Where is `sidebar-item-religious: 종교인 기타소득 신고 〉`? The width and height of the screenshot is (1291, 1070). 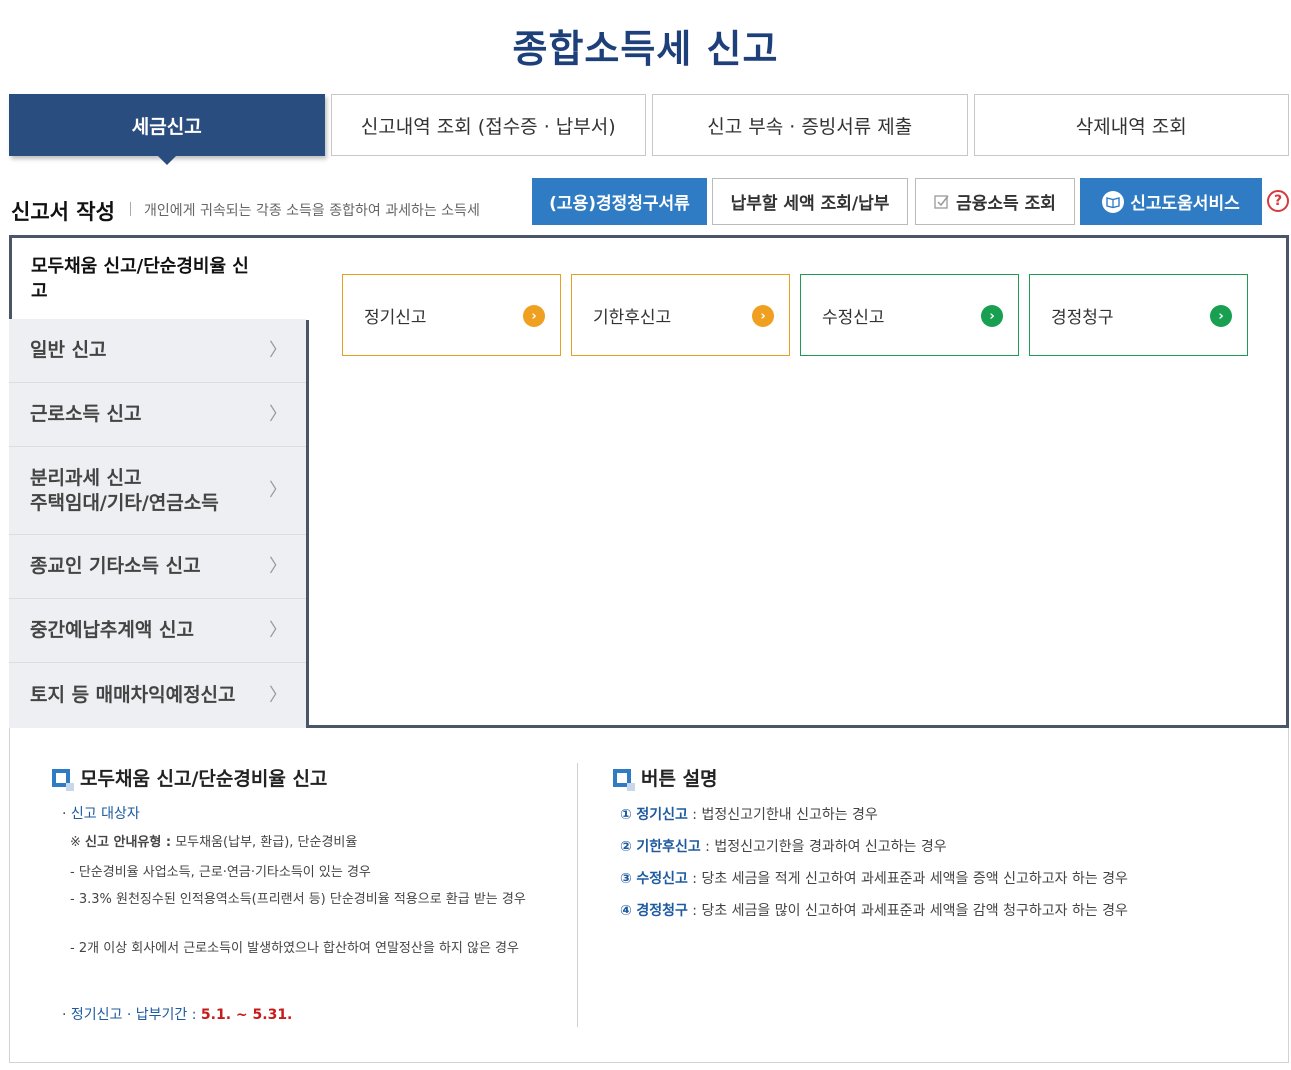 sidebar-item-religious: 종교인 기타소득 신고 〉 is located at coordinates (158, 567).